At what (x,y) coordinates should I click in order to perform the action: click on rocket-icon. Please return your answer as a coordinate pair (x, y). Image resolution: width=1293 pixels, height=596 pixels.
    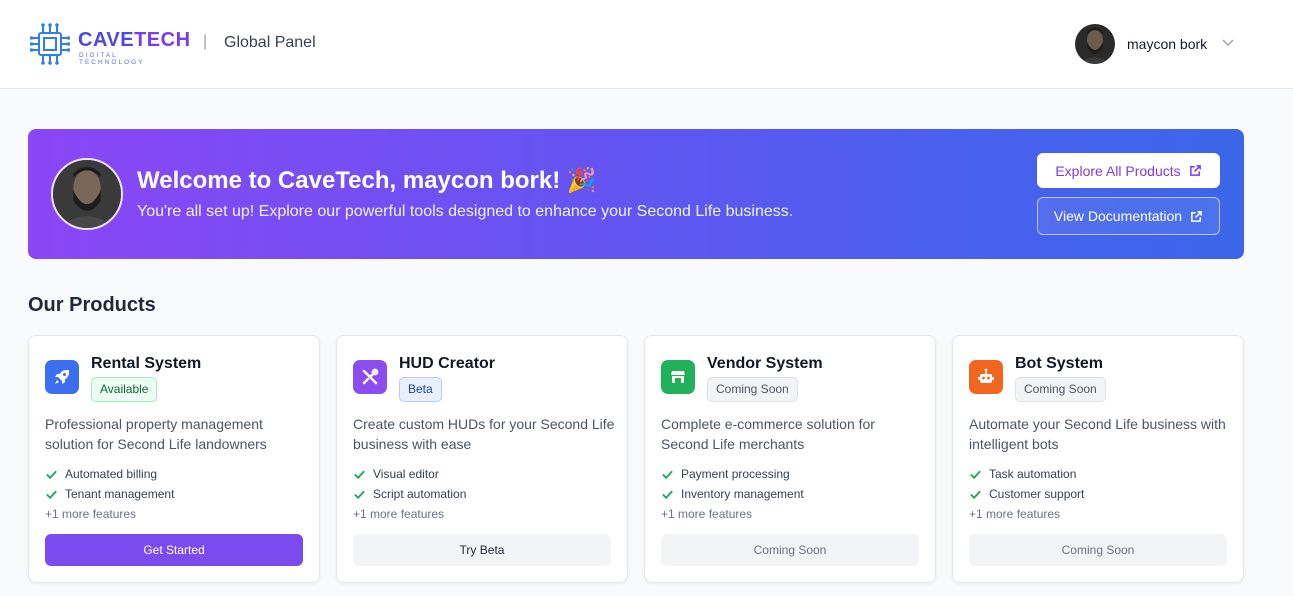
    Looking at the image, I should click on (62, 377).